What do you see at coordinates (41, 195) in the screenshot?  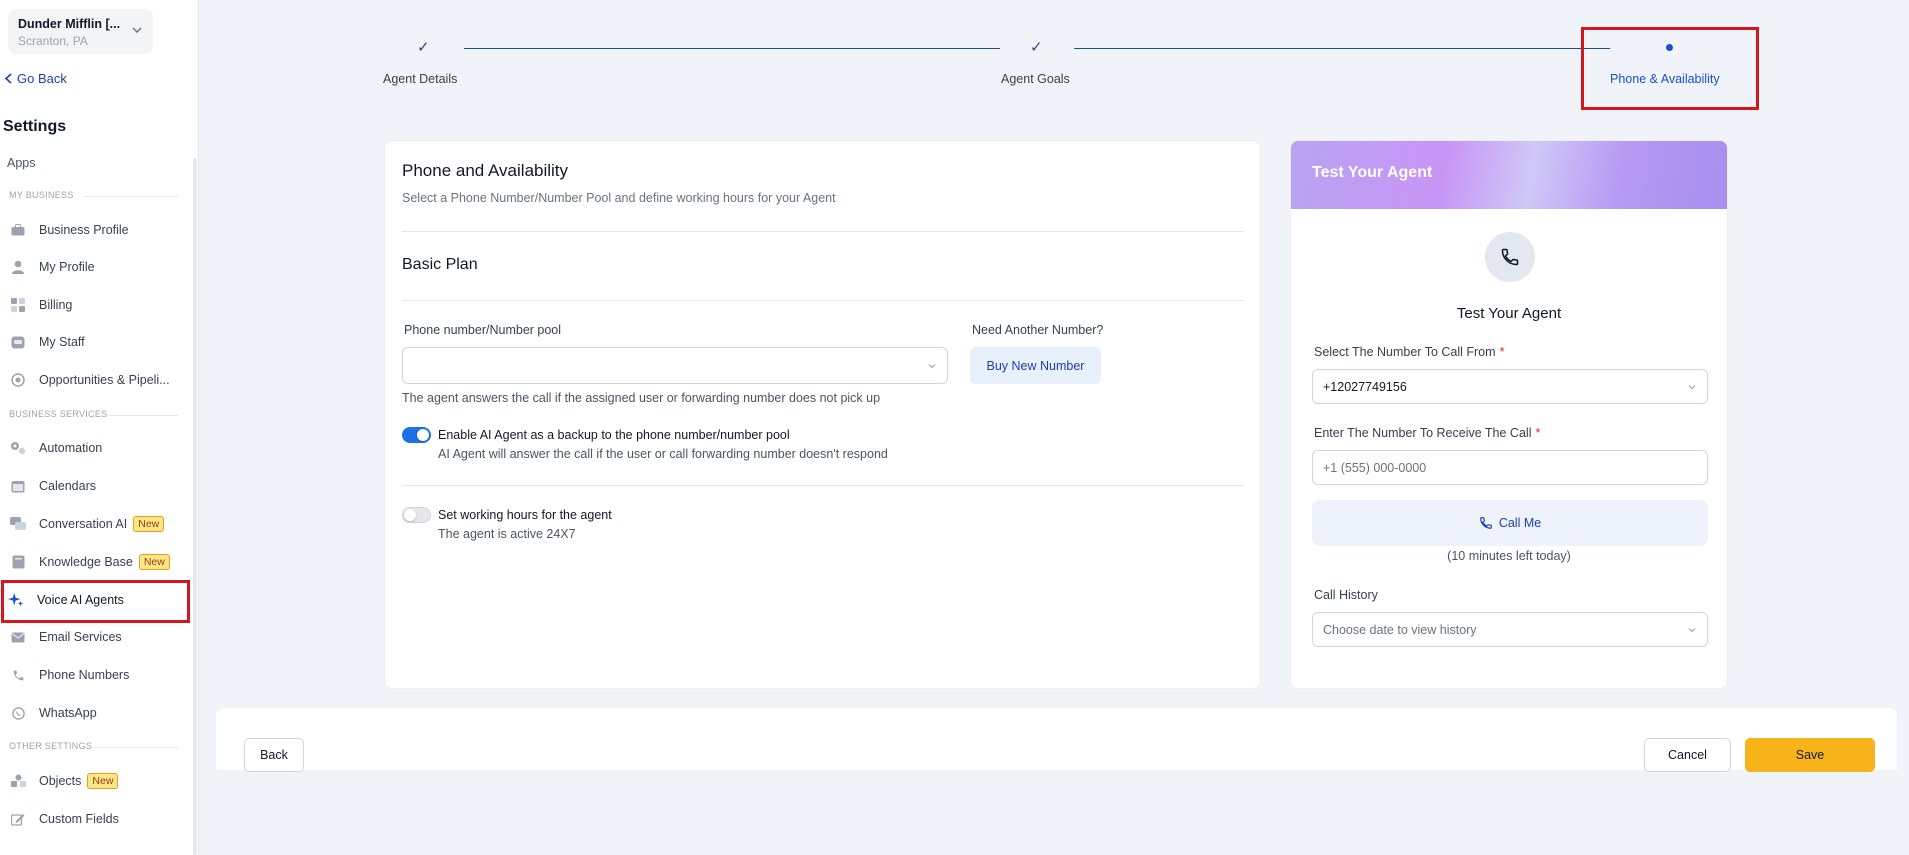 I see `section-my-business: MY BUSINESS` at bounding box center [41, 195].